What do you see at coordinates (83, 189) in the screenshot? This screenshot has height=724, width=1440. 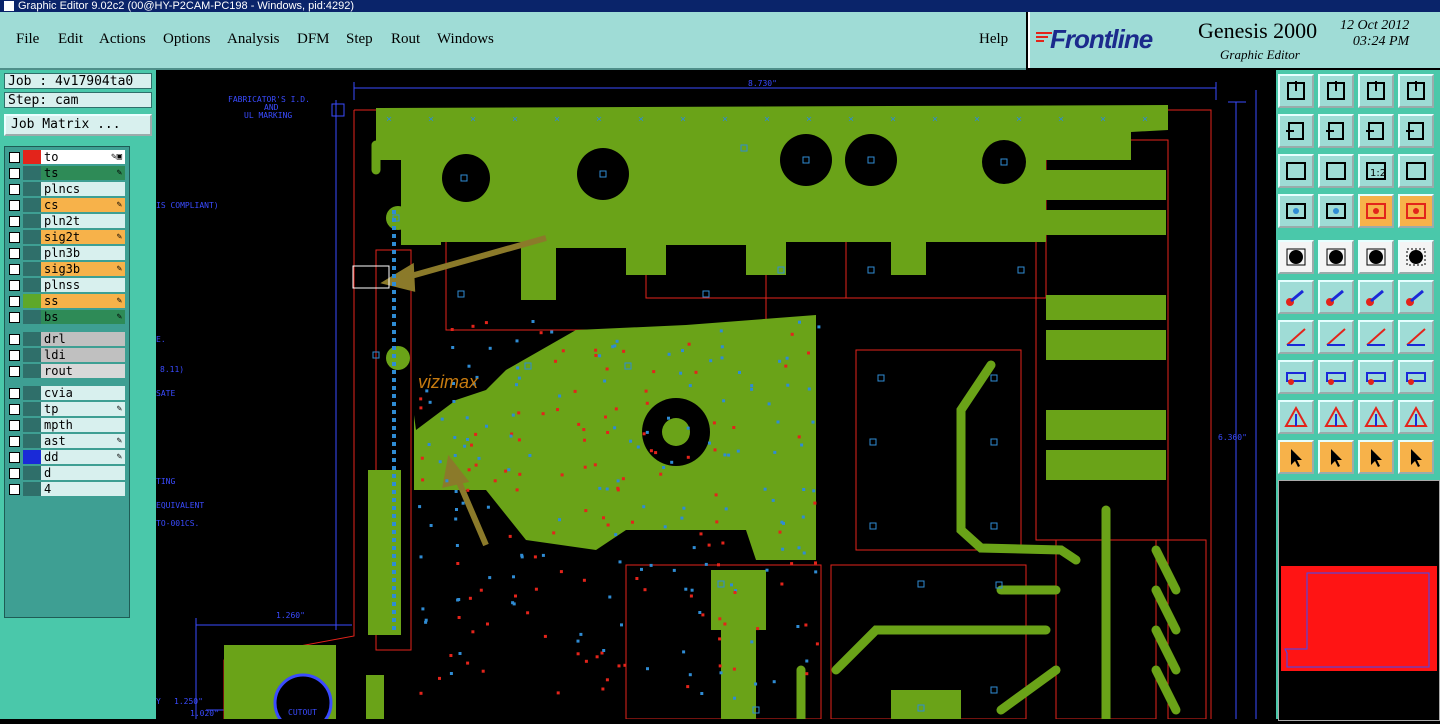 I see `layer-name: plncs` at bounding box center [83, 189].